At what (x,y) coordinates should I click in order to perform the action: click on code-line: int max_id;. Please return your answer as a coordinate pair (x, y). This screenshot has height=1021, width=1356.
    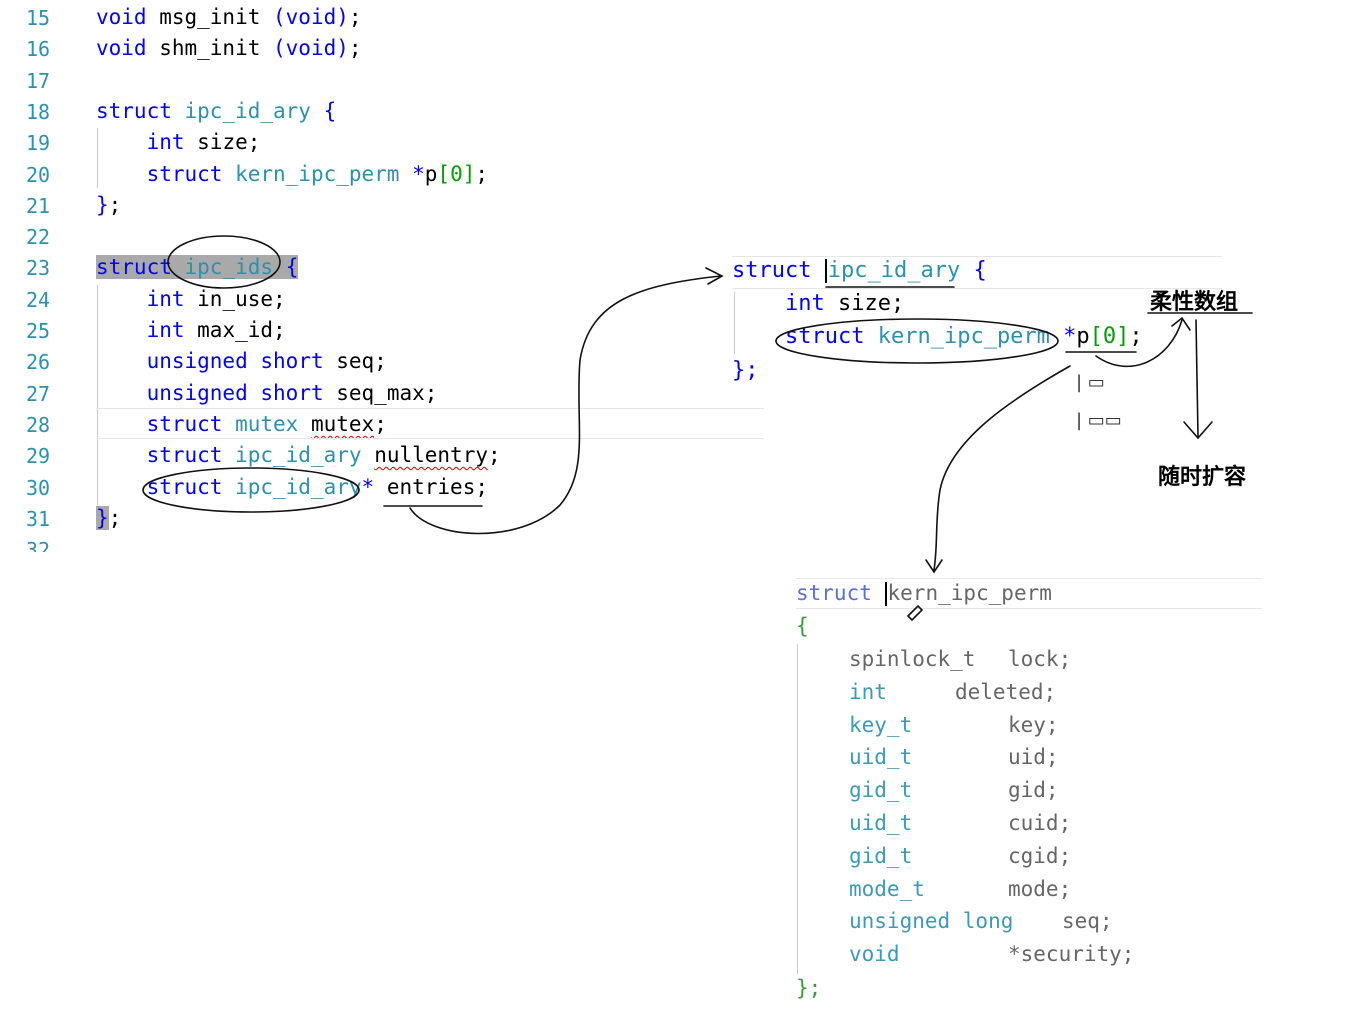
    Looking at the image, I should click on (191, 330).